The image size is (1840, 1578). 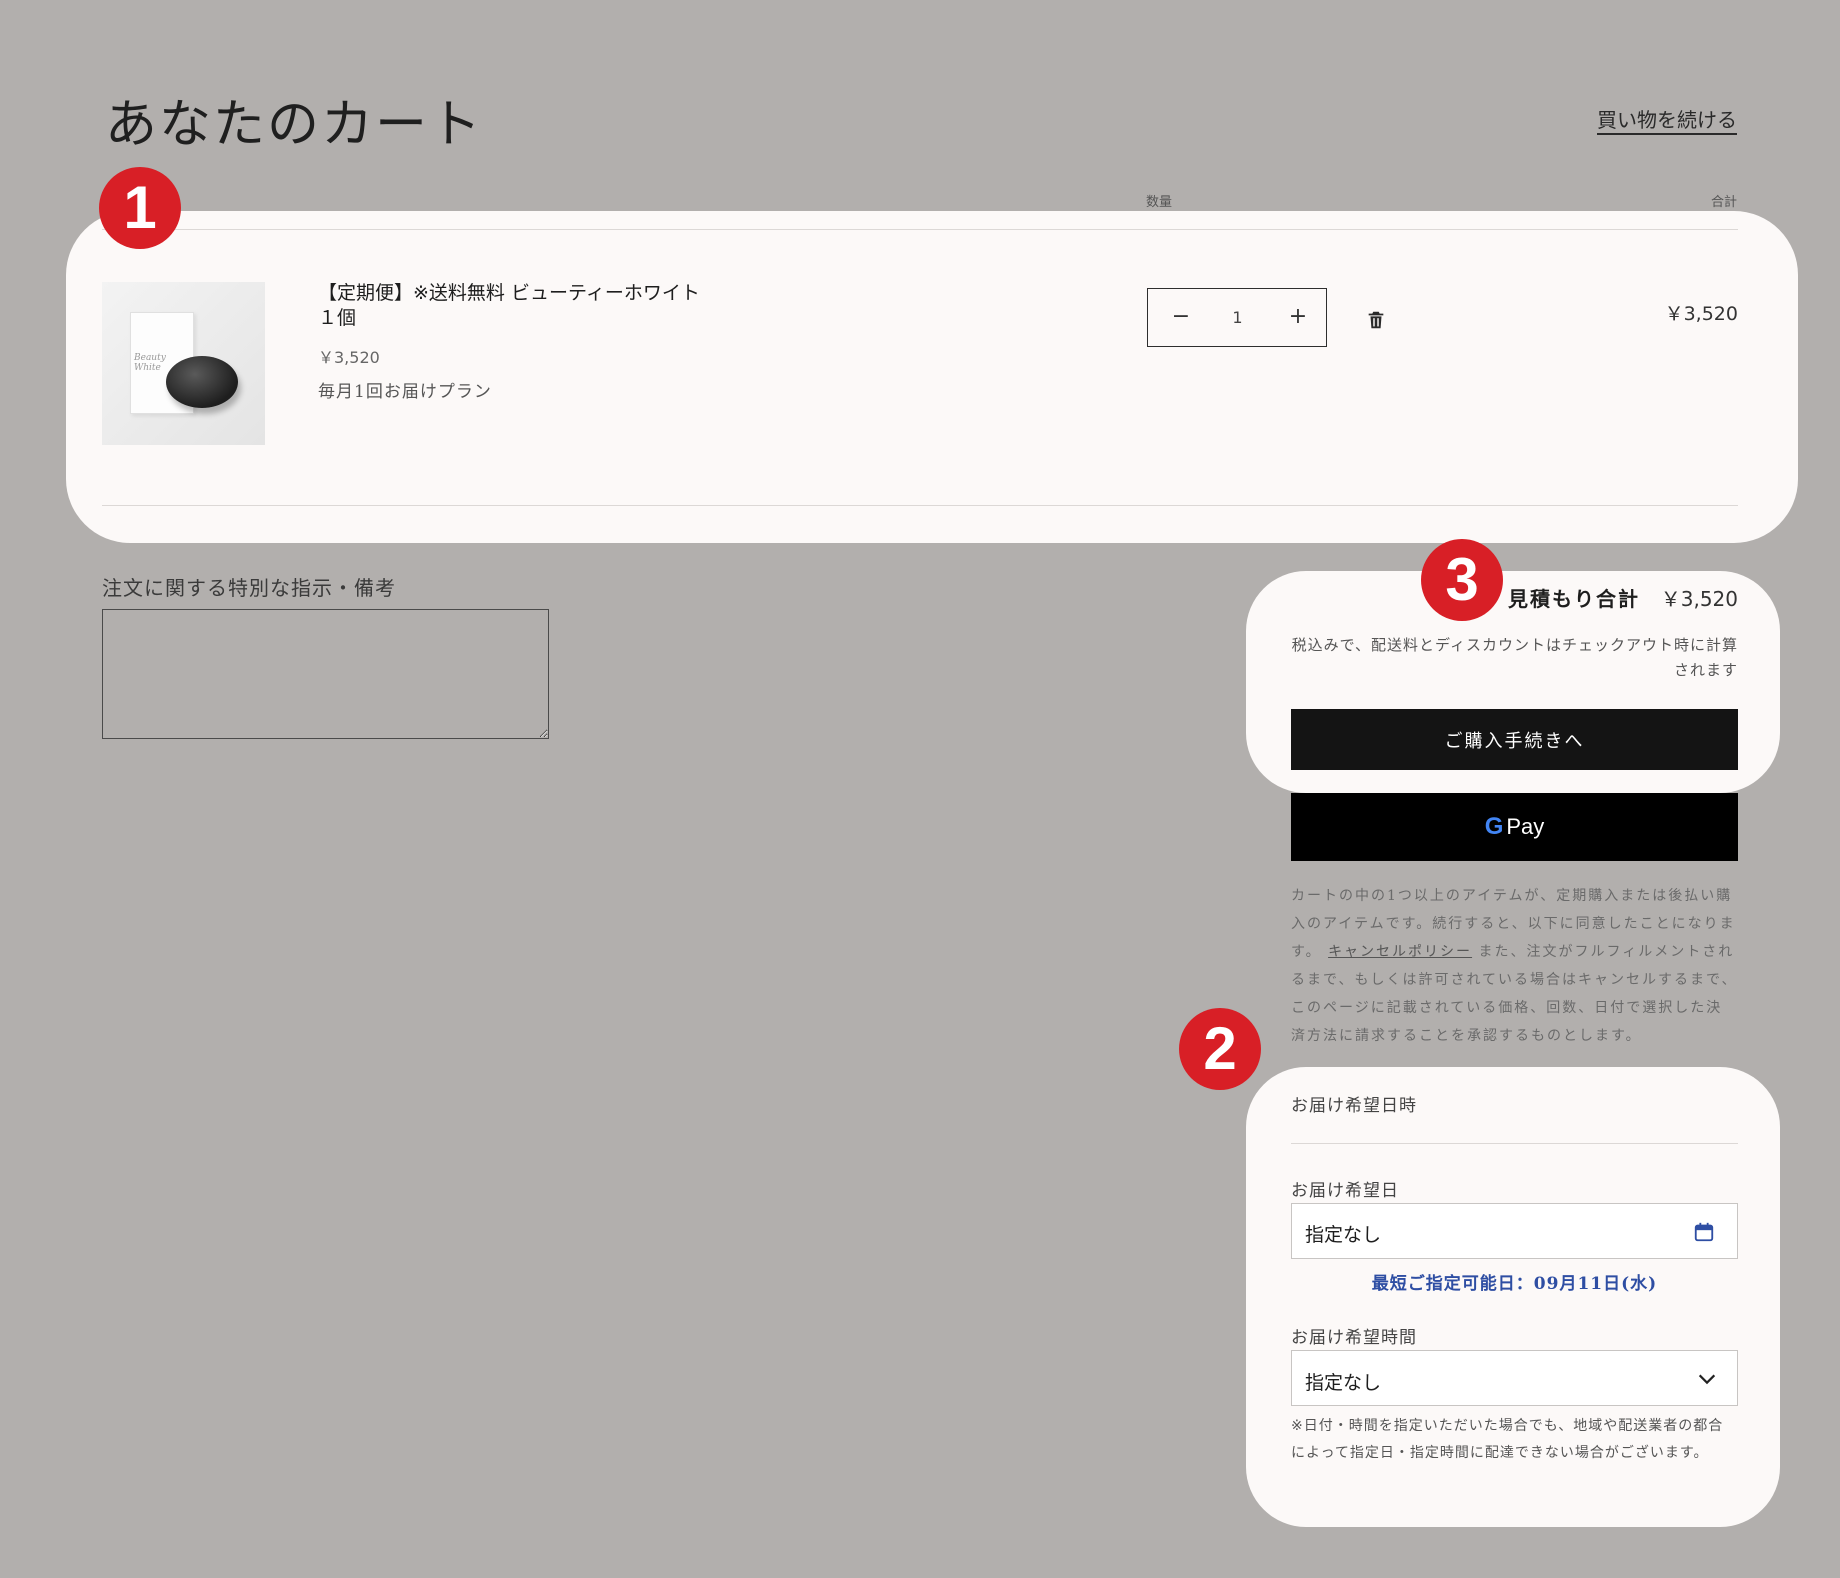 I want to click on product-soap, so click(x=202, y=382).